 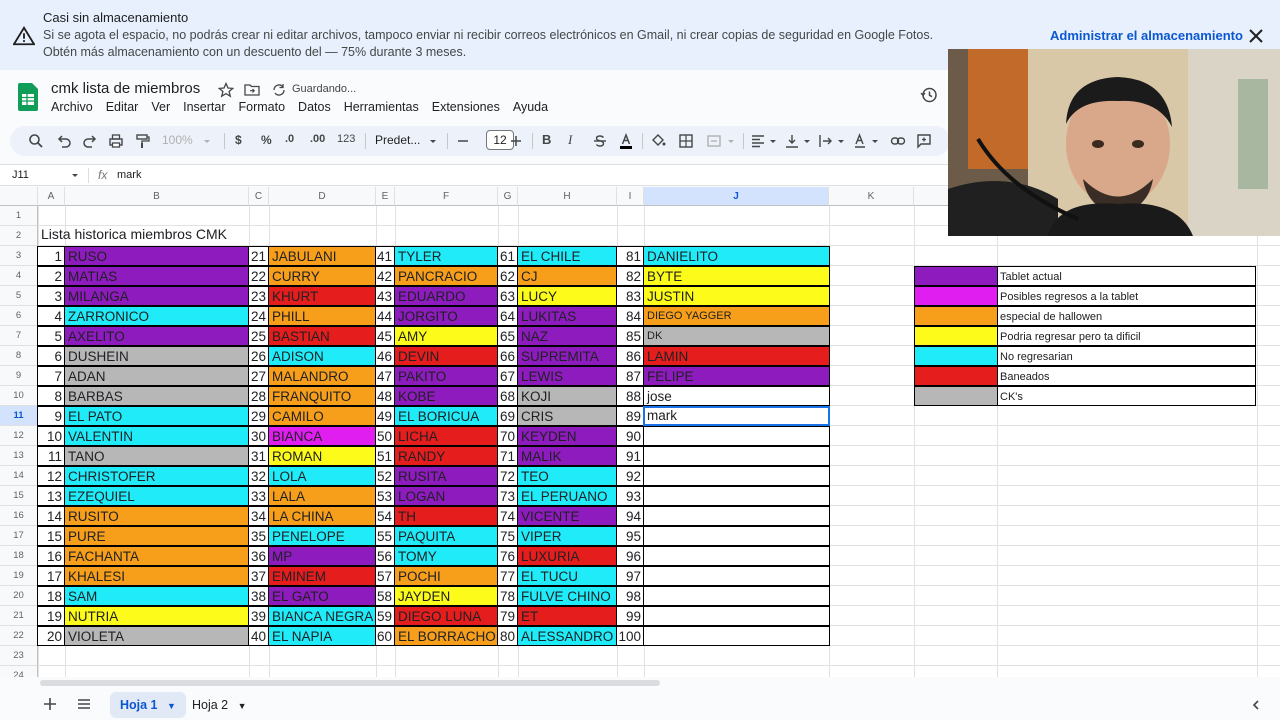 I want to click on member-name-cell: VICENTE, so click(x=567, y=516).